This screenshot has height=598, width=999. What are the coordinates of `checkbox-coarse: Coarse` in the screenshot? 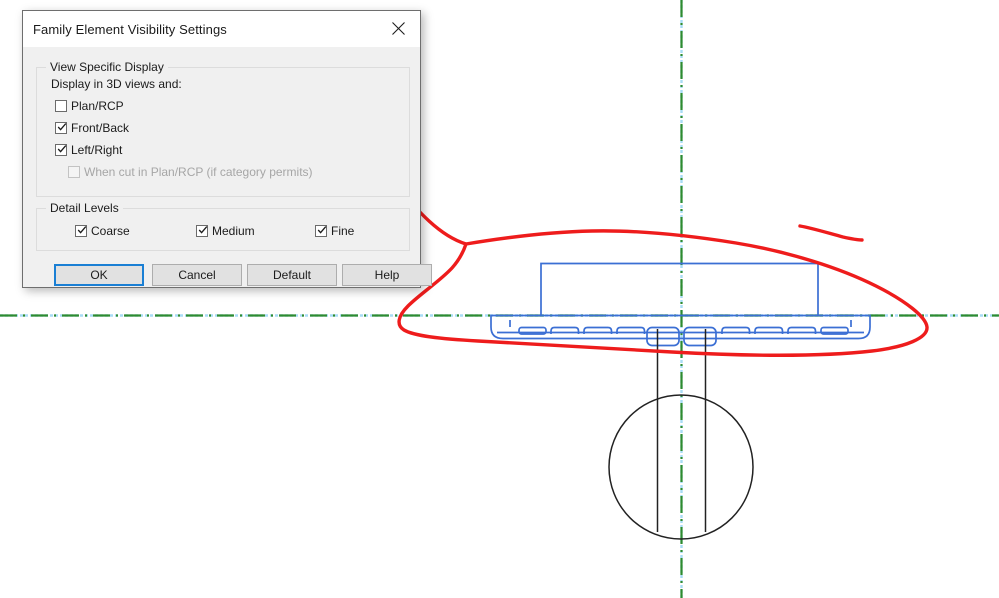 It's located at (102, 231).